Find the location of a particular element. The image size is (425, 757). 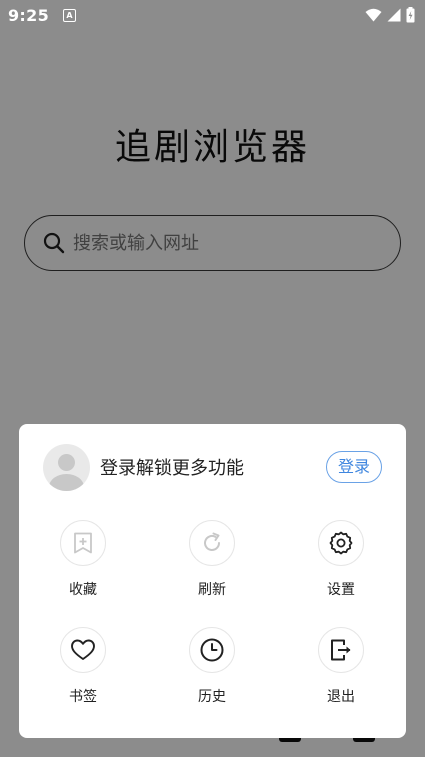

status-time: 9:25 is located at coordinates (28, 15).